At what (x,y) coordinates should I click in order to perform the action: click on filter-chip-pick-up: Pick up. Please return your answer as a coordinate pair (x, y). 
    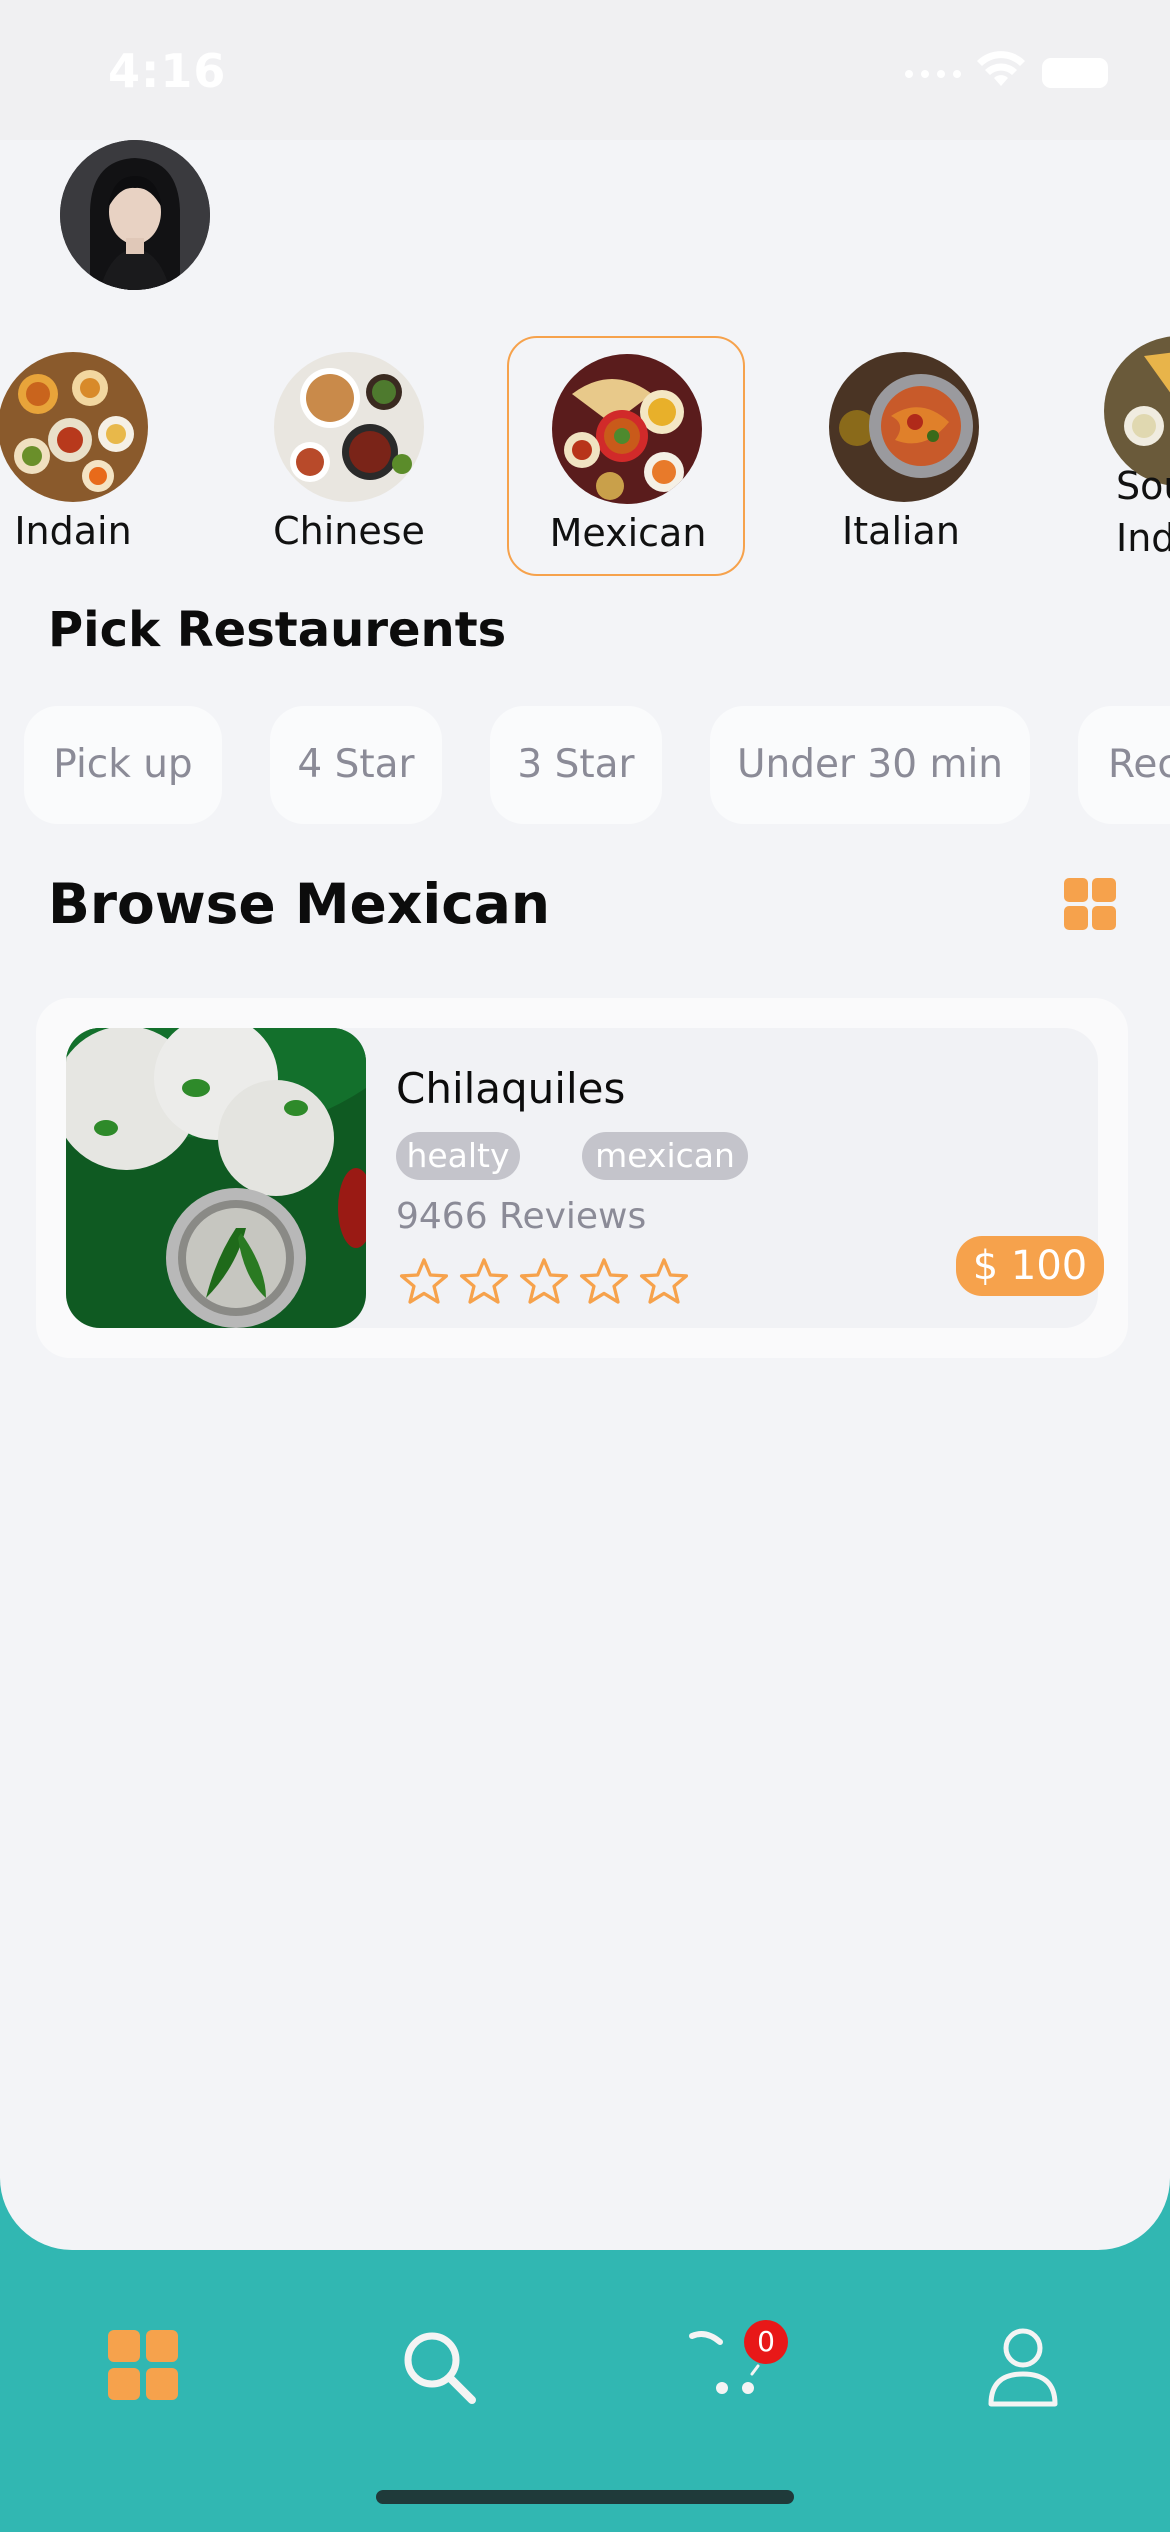
    Looking at the image, I should click on (123, 765).